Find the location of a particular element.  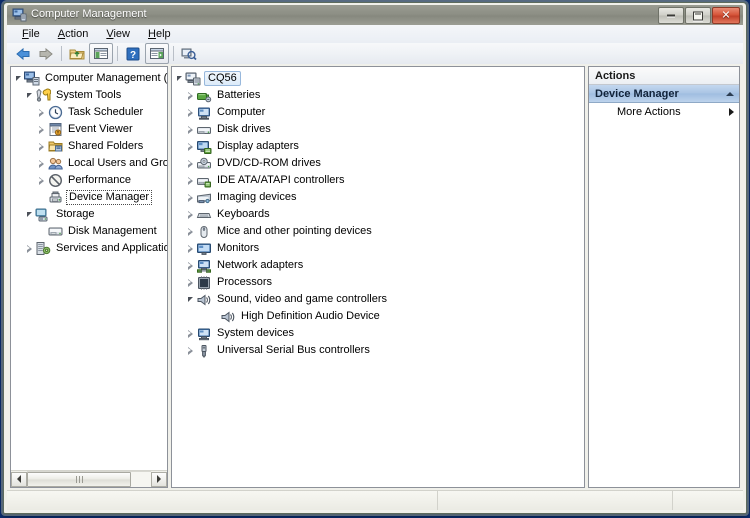

action-item-label: More Actions is located at coordinates (649, 111).